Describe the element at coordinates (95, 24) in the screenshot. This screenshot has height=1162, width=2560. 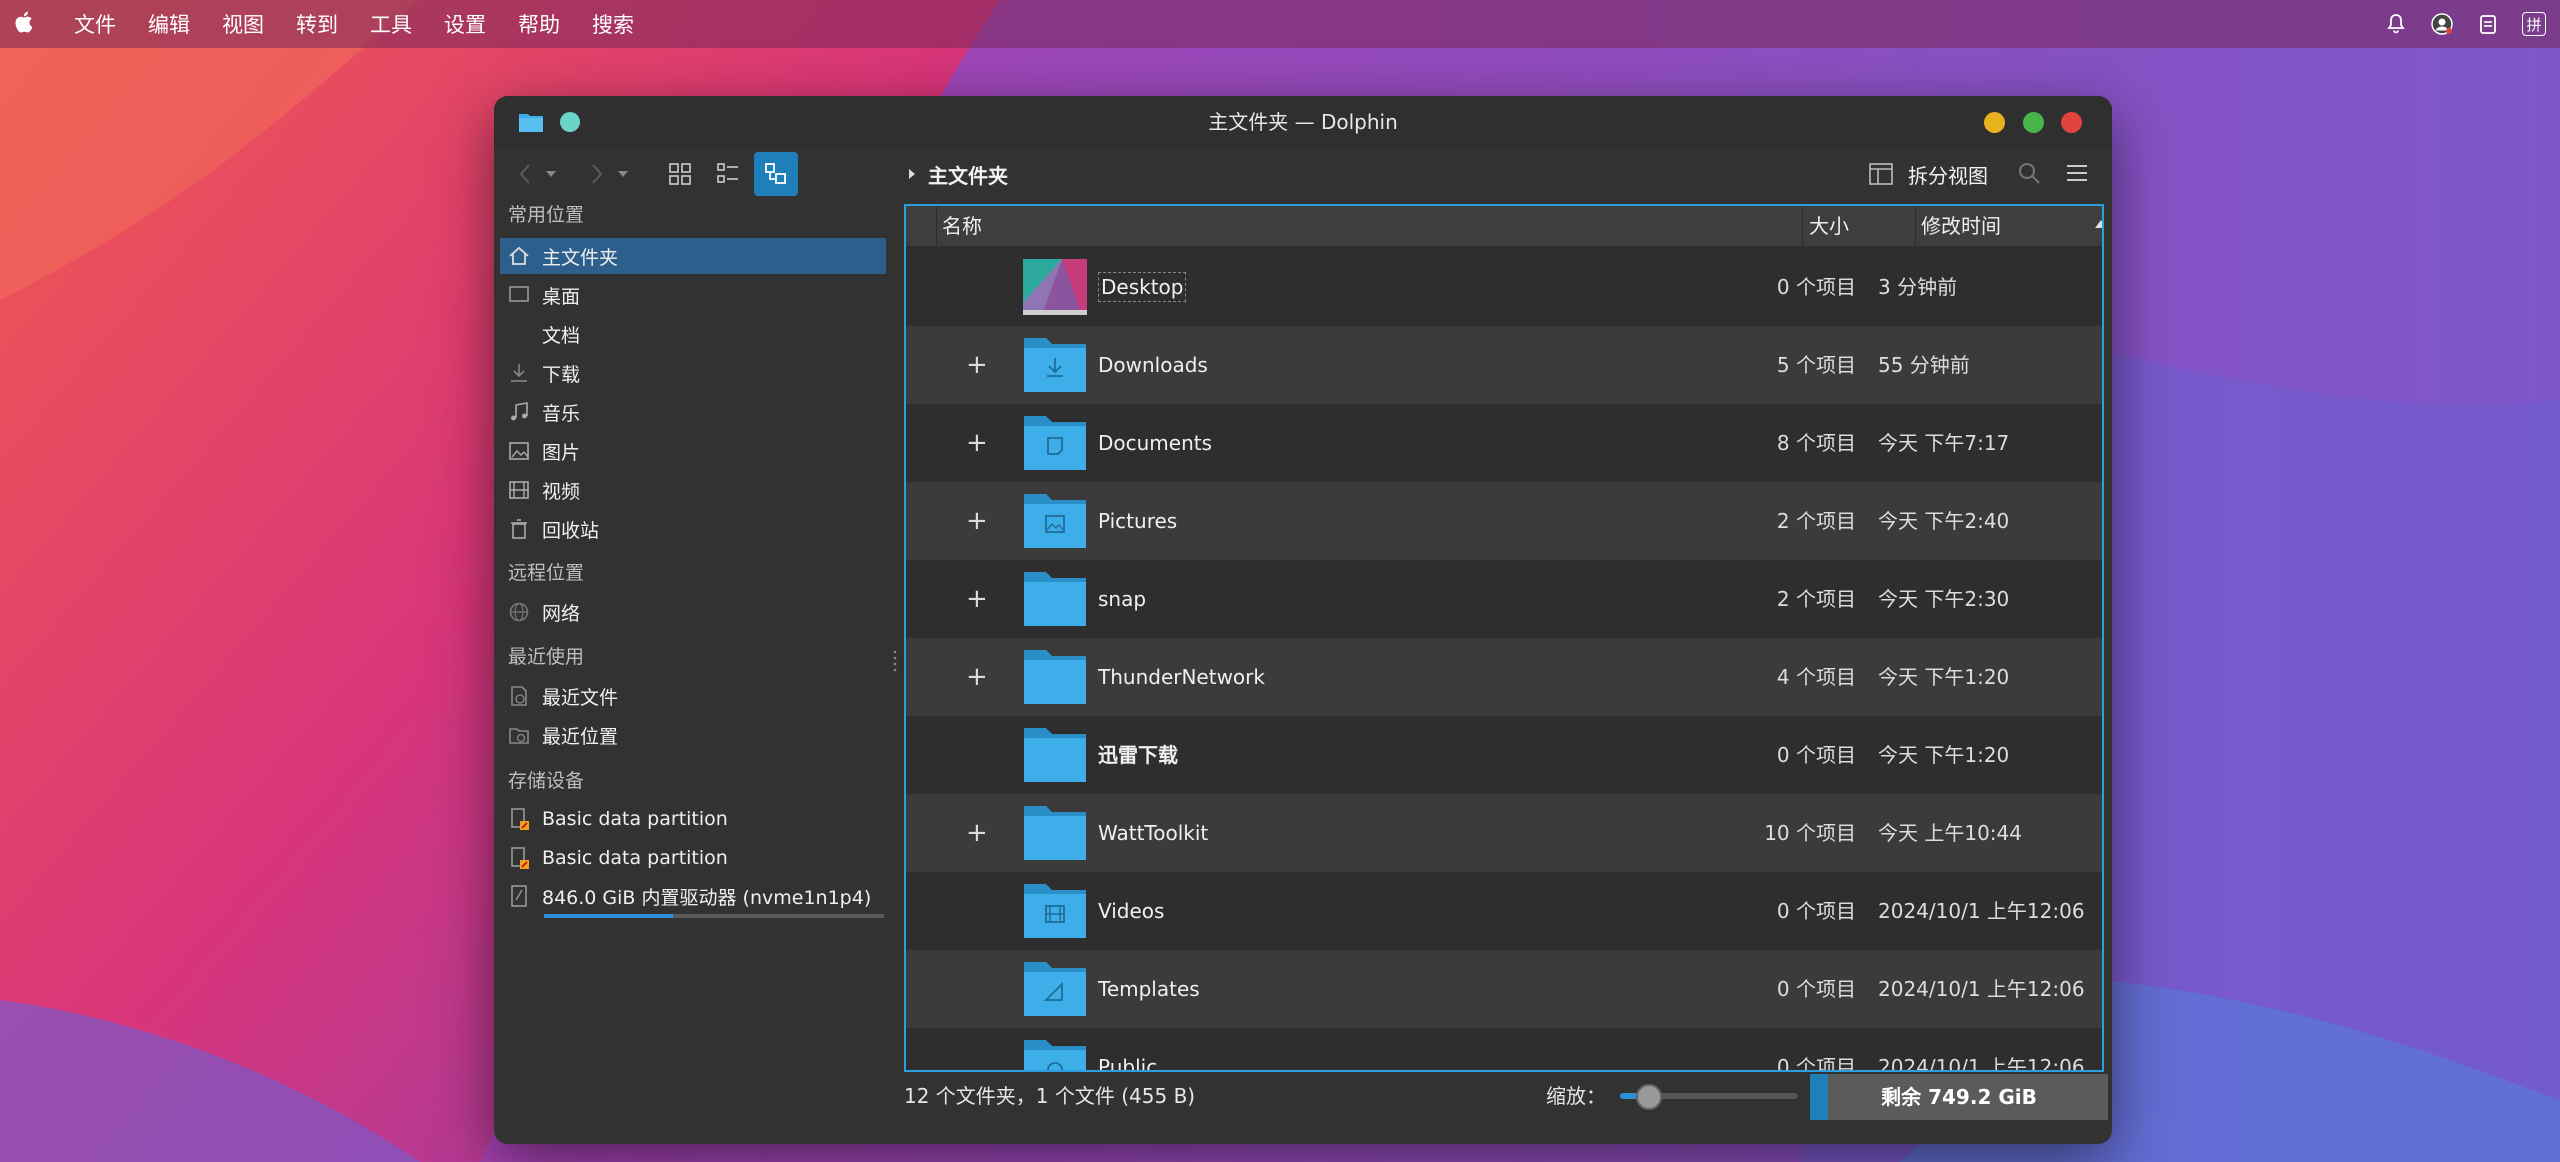
I see `menu-file: 文件` at that location.